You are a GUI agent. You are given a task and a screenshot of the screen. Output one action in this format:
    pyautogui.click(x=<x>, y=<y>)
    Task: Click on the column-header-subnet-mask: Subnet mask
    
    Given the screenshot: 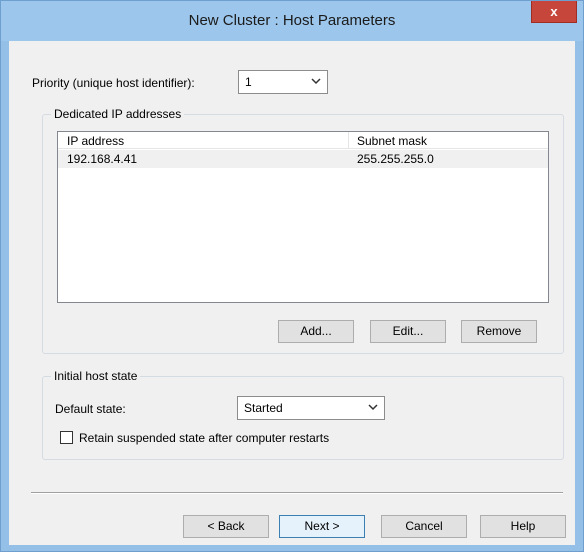 What is the action you would take?
    pyautogui.click(x=392, y=141)
    